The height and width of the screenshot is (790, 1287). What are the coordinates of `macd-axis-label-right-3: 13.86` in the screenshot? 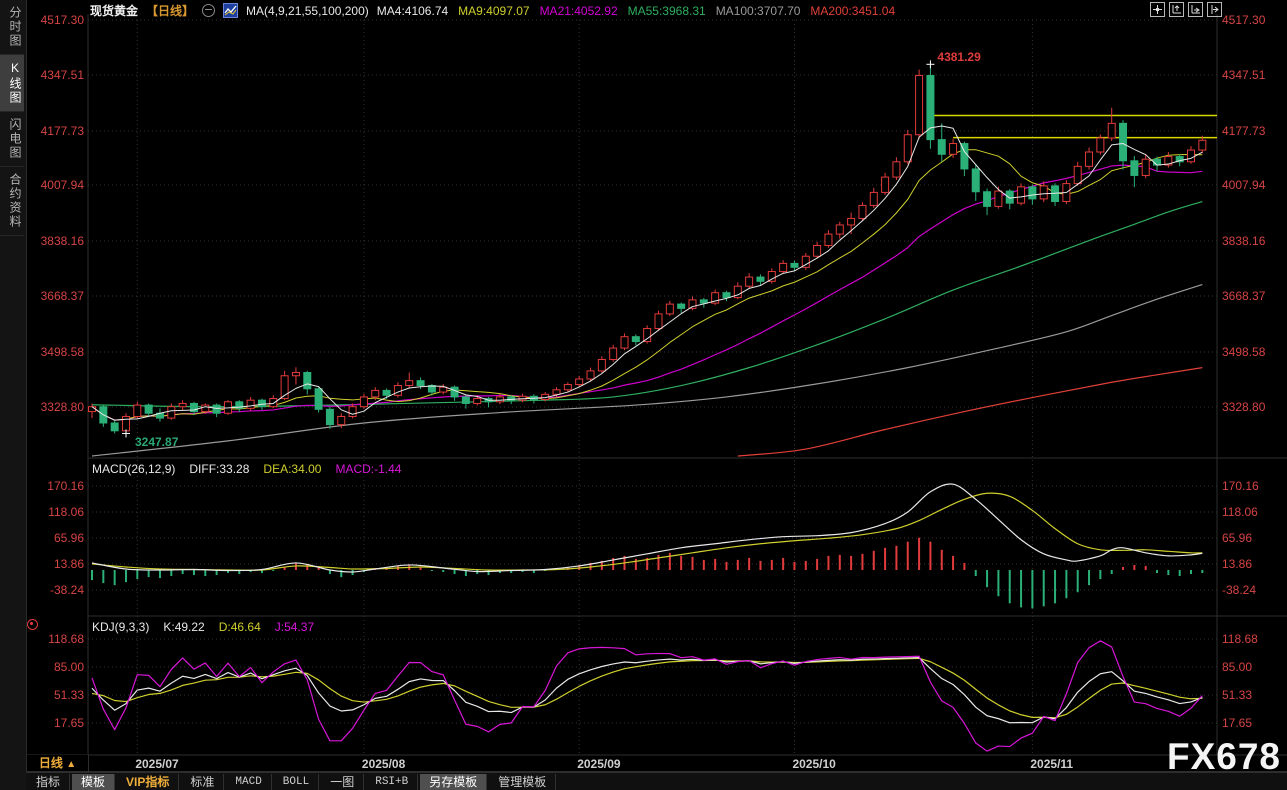 It's located at (1237, 564).